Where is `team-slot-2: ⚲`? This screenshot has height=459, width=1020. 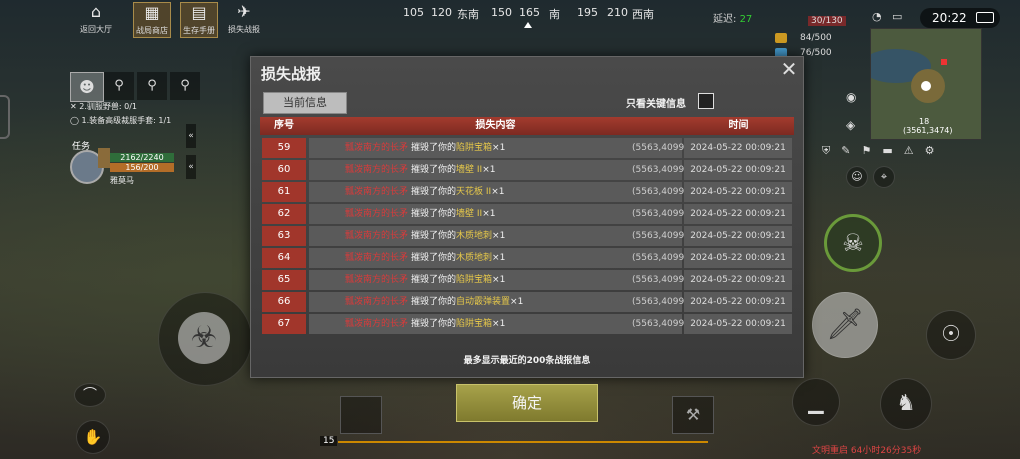
team-slot-2: ⚲ is located at coordinates (119, 86).